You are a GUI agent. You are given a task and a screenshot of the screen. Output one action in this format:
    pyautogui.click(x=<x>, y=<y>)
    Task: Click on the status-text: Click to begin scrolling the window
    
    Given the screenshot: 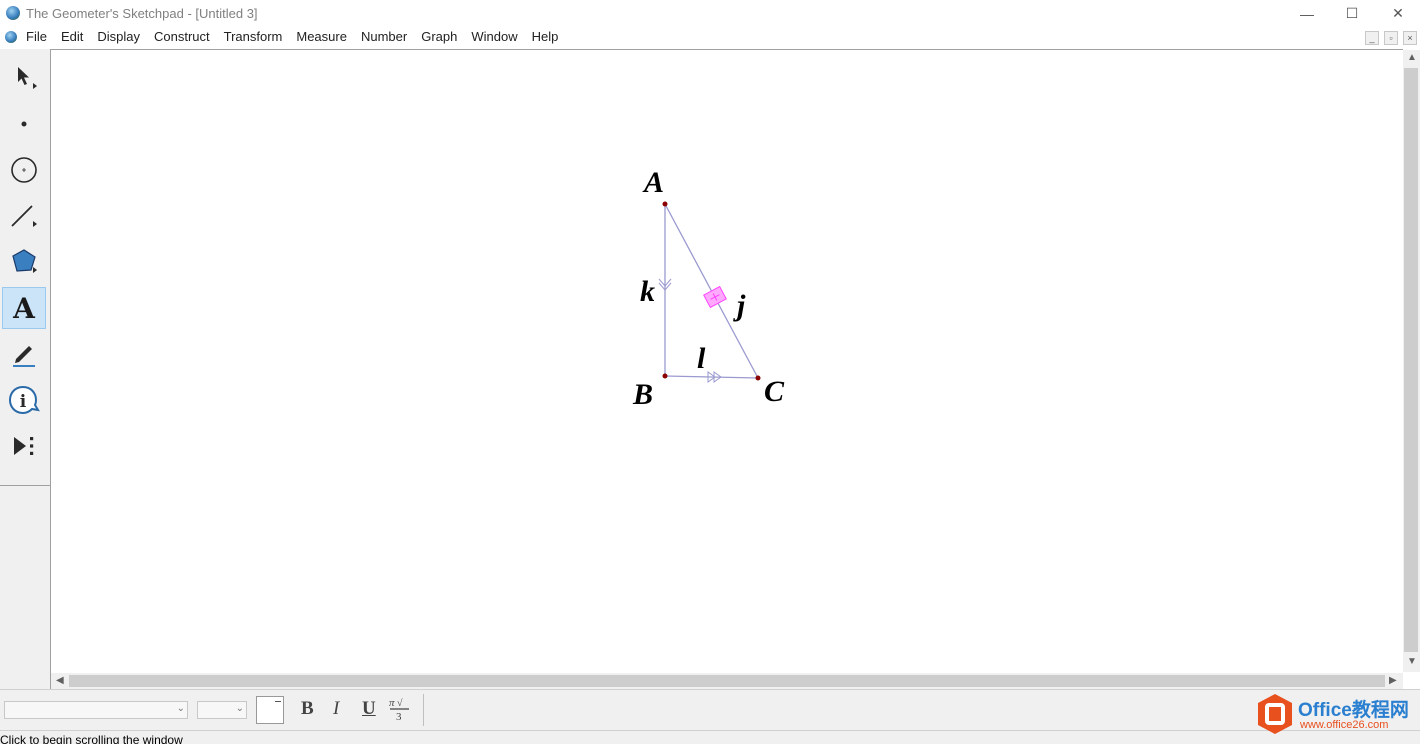 What is the action you would take?
    pyautogui.click(x=91, y=738)
    